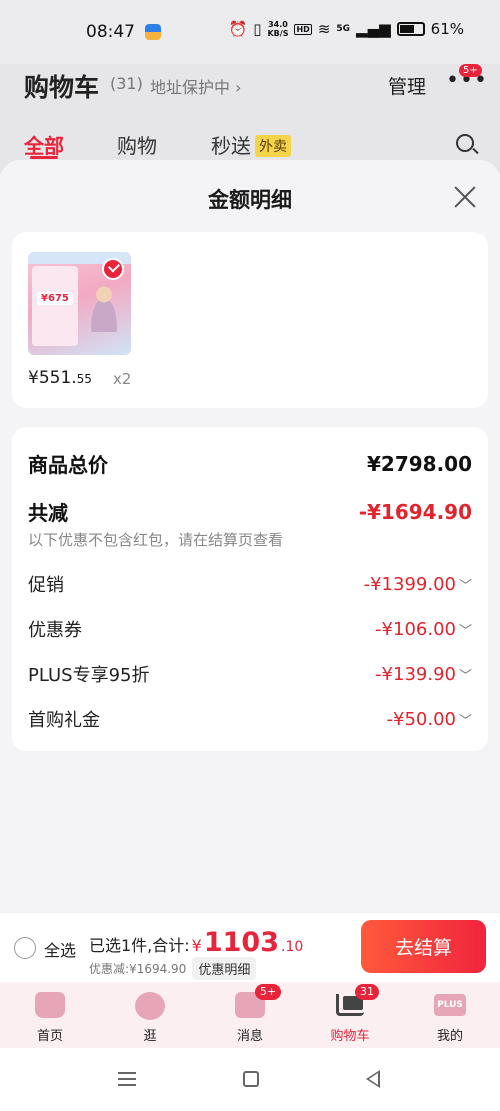 The height and width of the screenshot is (1111, 500). What do you see at coordinates (62, 87) in the screenshot?
I see `page-title: 购物车` at bounding box center [62, 87].